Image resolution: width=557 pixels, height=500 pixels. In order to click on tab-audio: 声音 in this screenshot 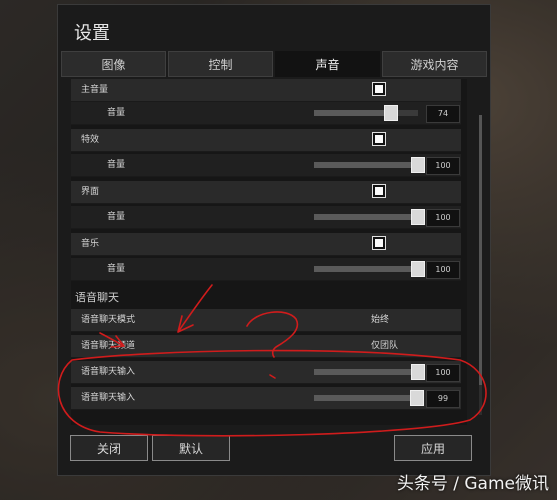, I will do `click(327, 64)`.